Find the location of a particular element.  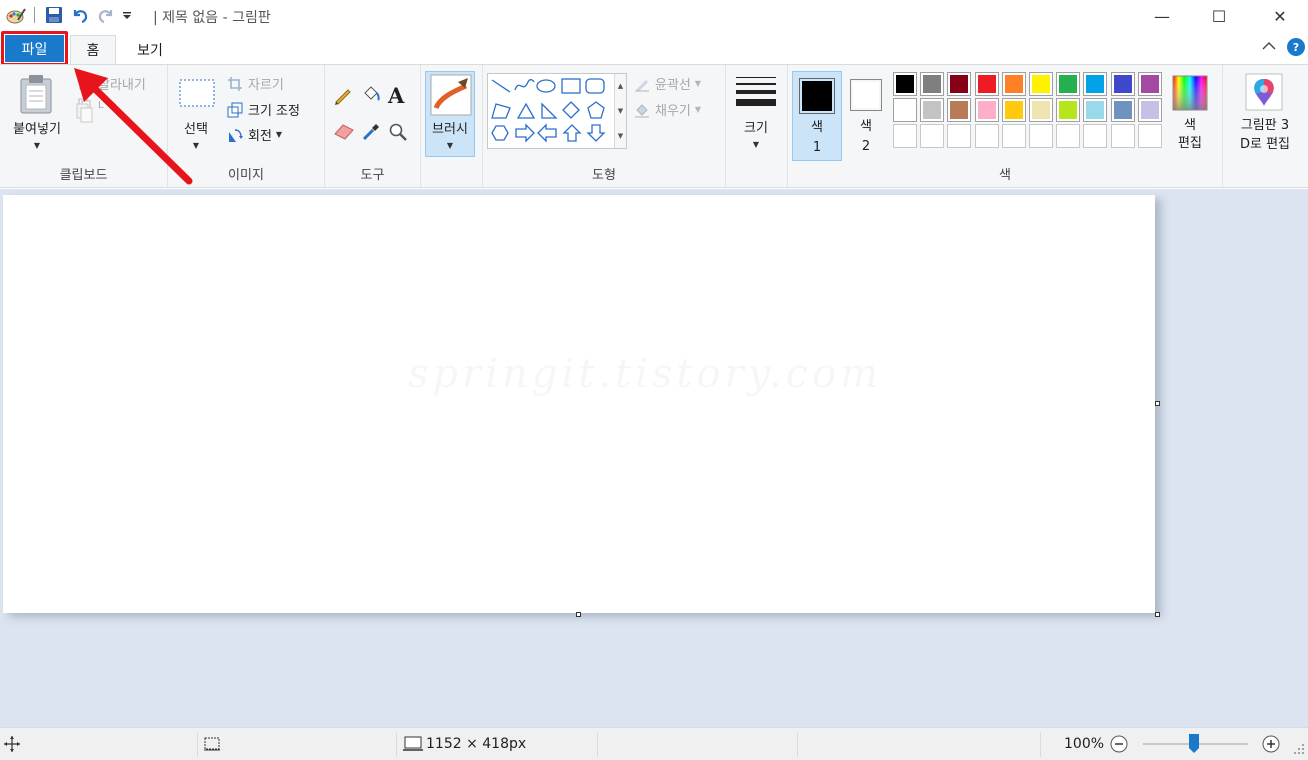

scroll-up-icon: ▲ is located at coordinates (620, 86).